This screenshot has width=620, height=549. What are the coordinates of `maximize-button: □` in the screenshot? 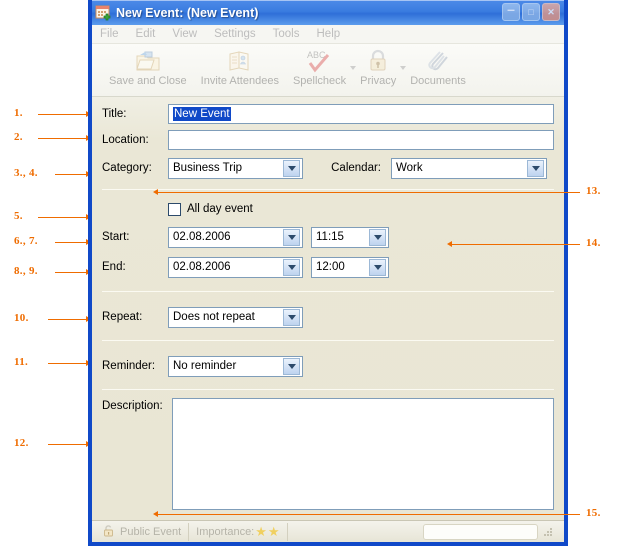 It's located at (531, 12).